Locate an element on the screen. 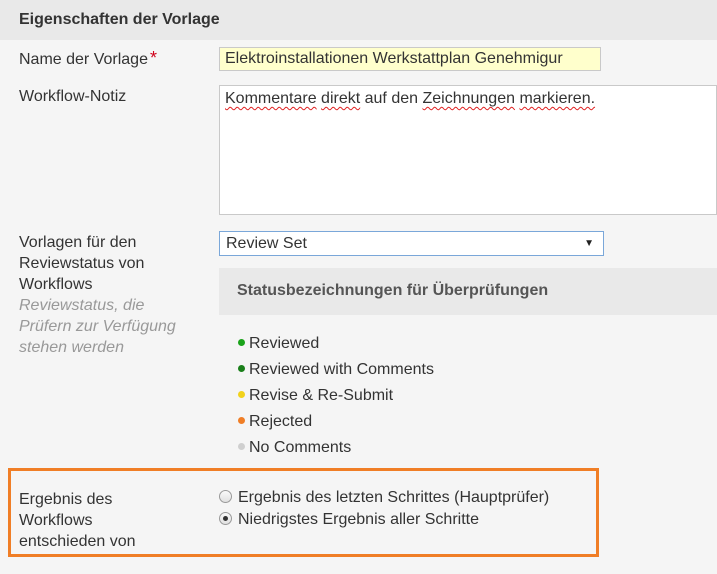 This screenshot has width=717, height=574. status-label: Reviewed with Comments is located at coordinates (341, 369).